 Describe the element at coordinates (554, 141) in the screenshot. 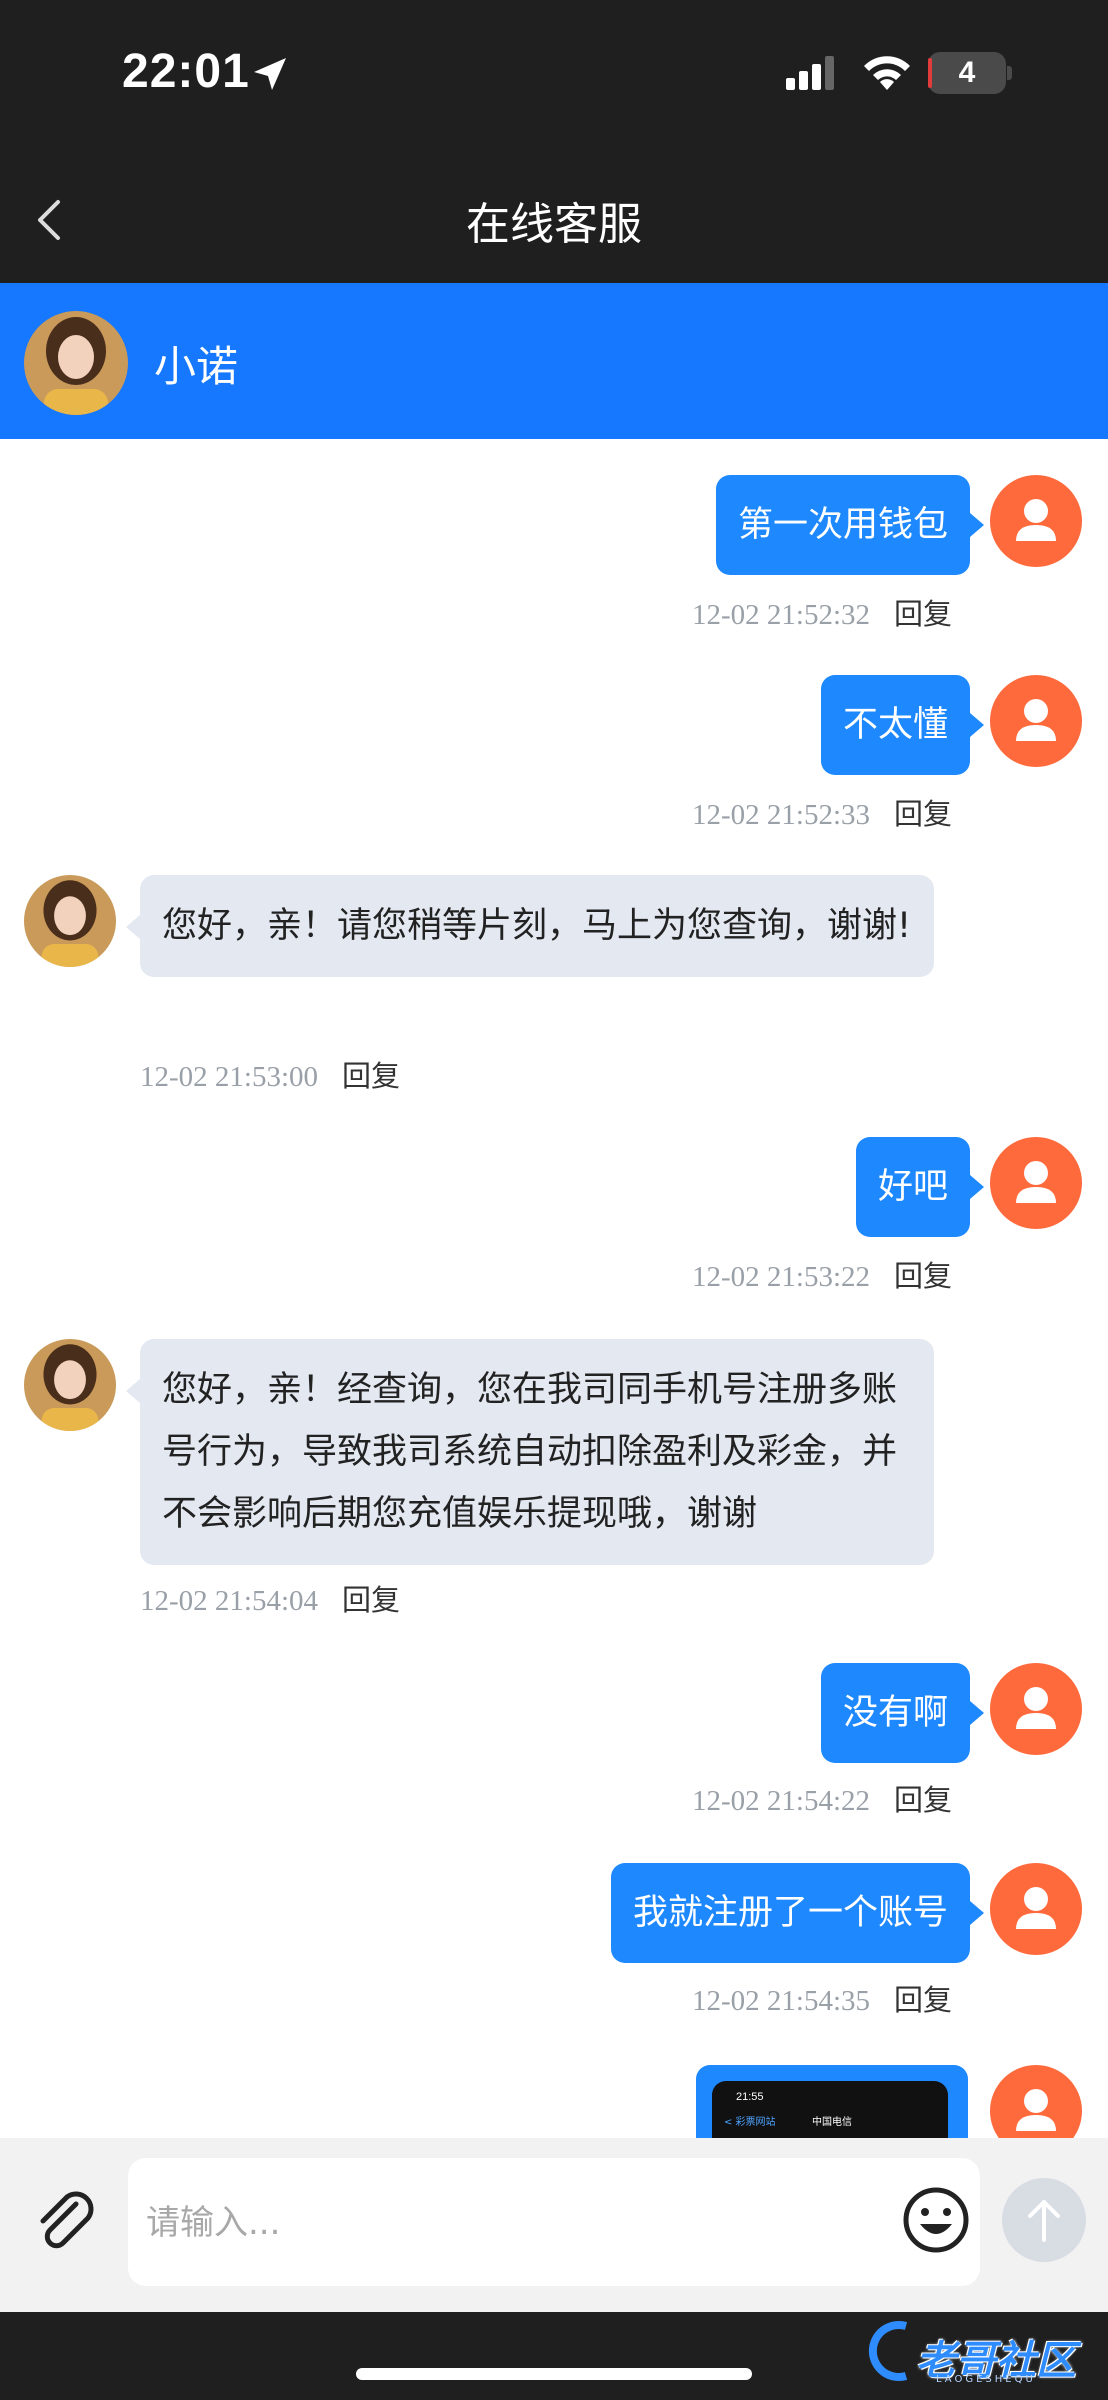

I see `top-header: 22:01 4 在线客服` at that location.